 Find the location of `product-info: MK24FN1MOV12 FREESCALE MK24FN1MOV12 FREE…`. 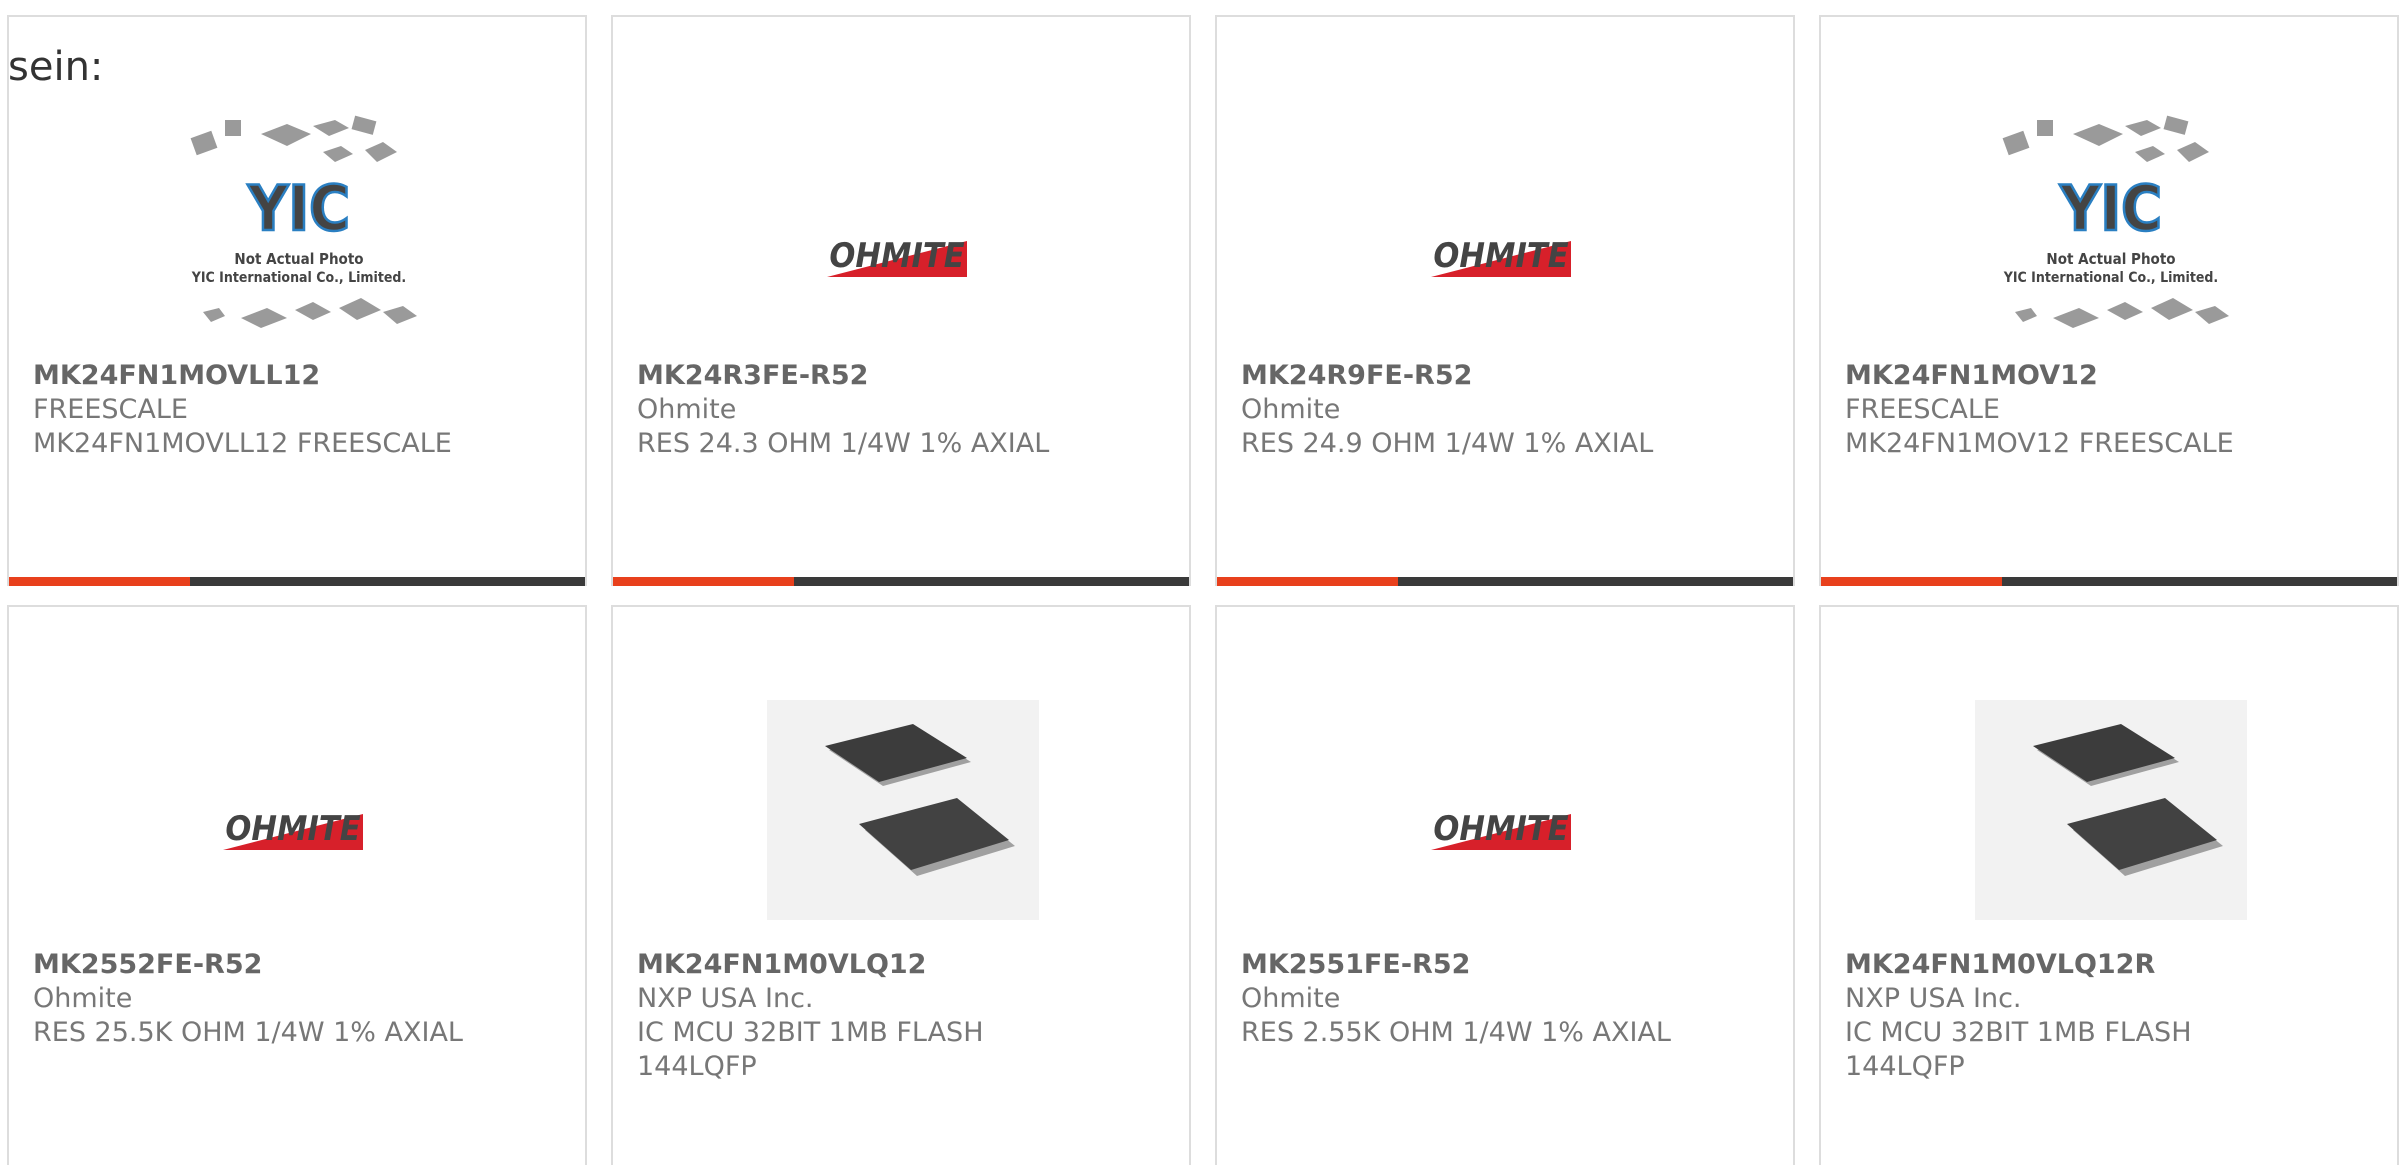

product-info: MK24FN1MOV12 FREESCALE MK24FN1MOV12 FREE… is located at coordinates (2110, 410).